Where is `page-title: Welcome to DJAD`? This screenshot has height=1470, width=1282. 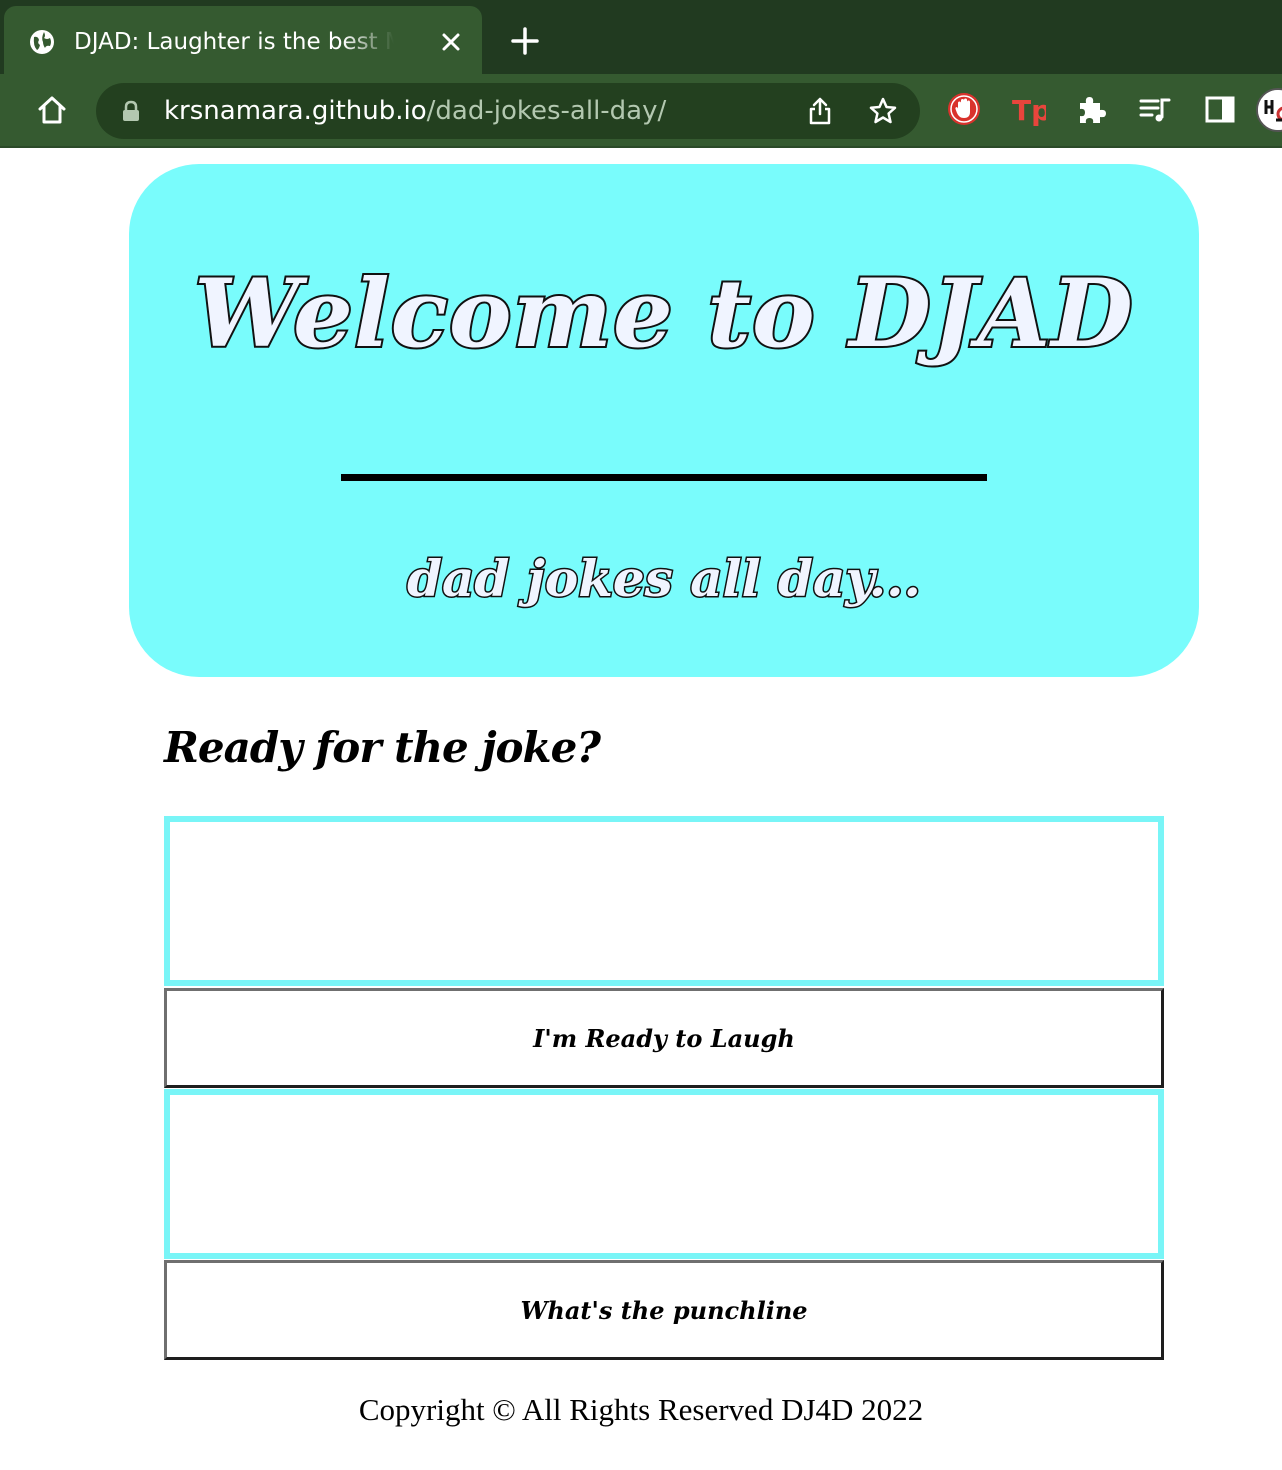
page-title: Welcome to DJAD is located at coordinates (663, 314).